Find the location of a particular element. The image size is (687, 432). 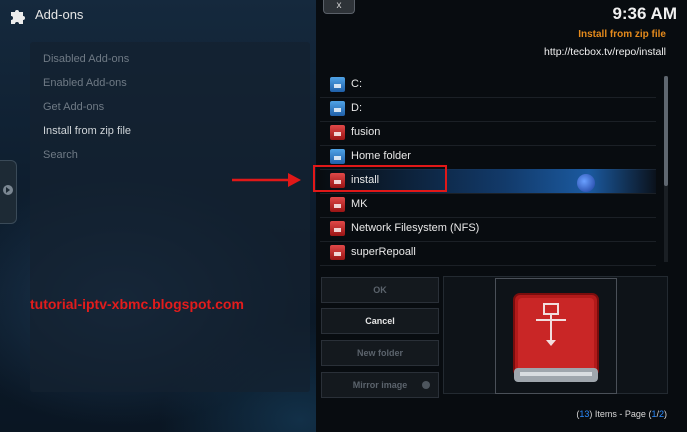

puzzle-icon is located at coordinates (18, 17).